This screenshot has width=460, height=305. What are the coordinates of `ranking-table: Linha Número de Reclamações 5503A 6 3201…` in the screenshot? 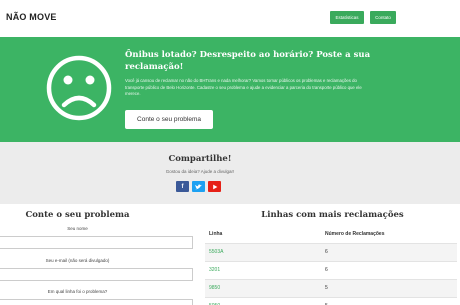 It's located at (331, 265).